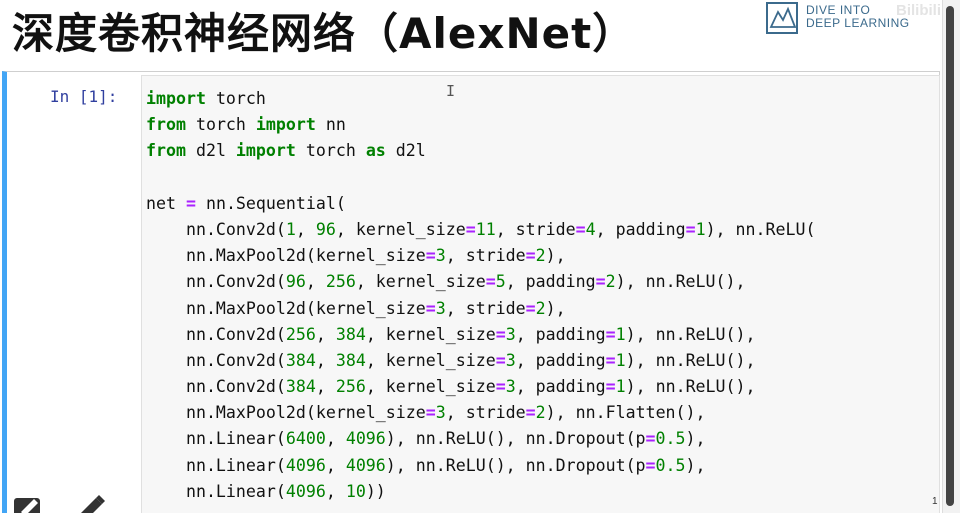 The height and width of the screenshot is (513, 960). I want to click on code-number: 6400, so click(305, 439).